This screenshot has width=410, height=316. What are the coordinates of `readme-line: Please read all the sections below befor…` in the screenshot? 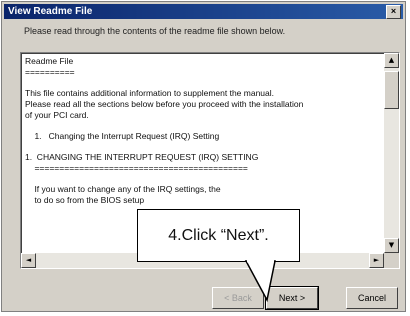 It's located at (164, 104).